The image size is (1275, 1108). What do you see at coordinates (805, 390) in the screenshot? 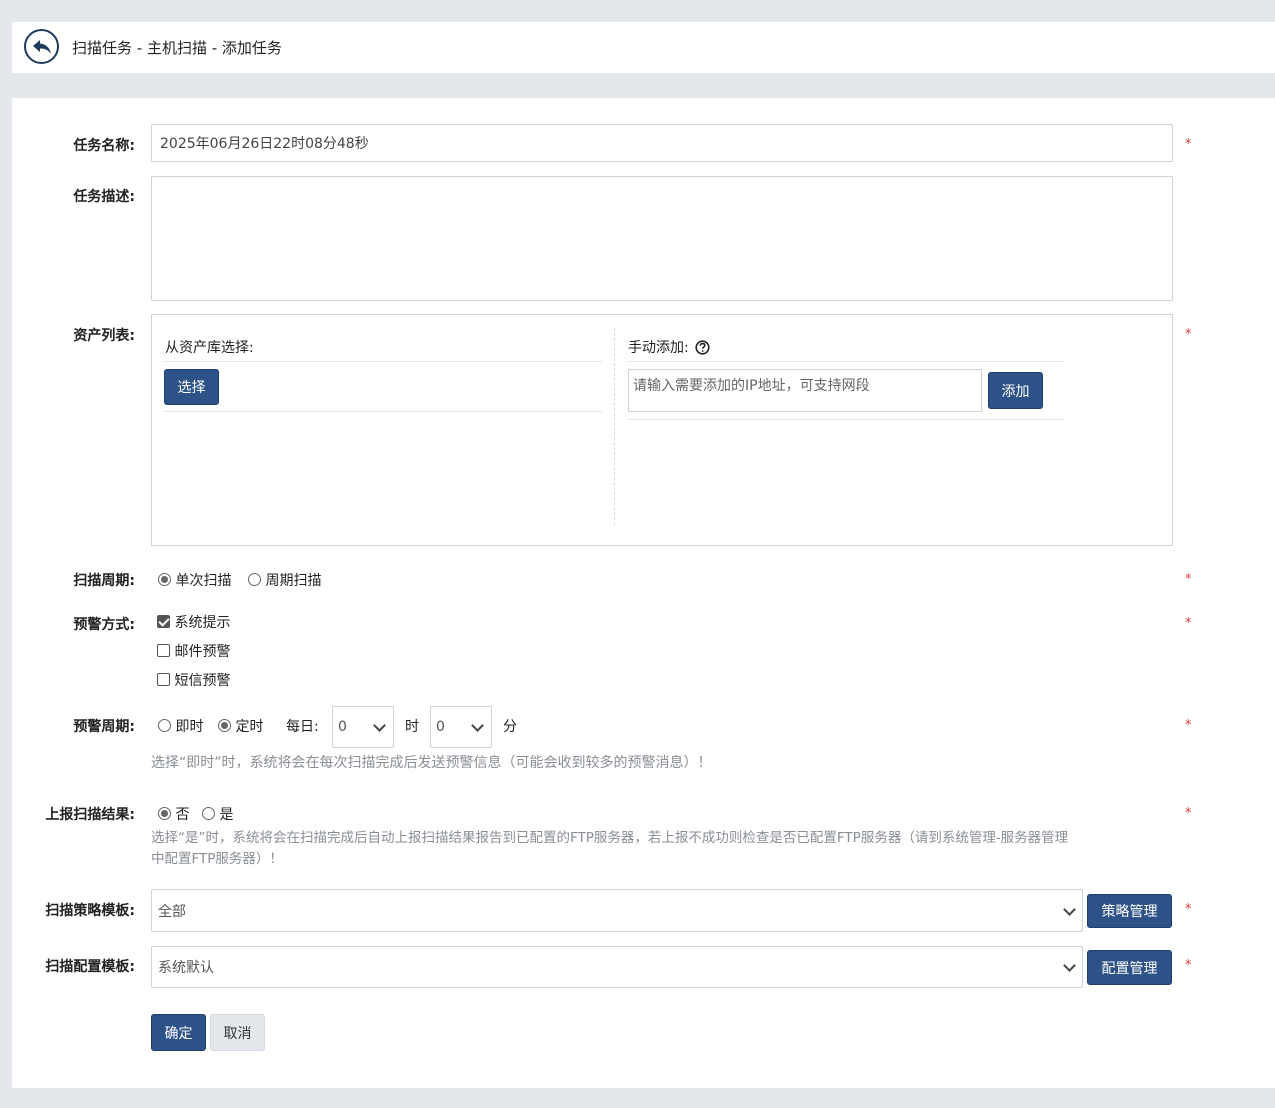
I see `manual-ip-textarea: 请输入需要添加的IP地址，可支持网段` at bounding box center [805, 390].